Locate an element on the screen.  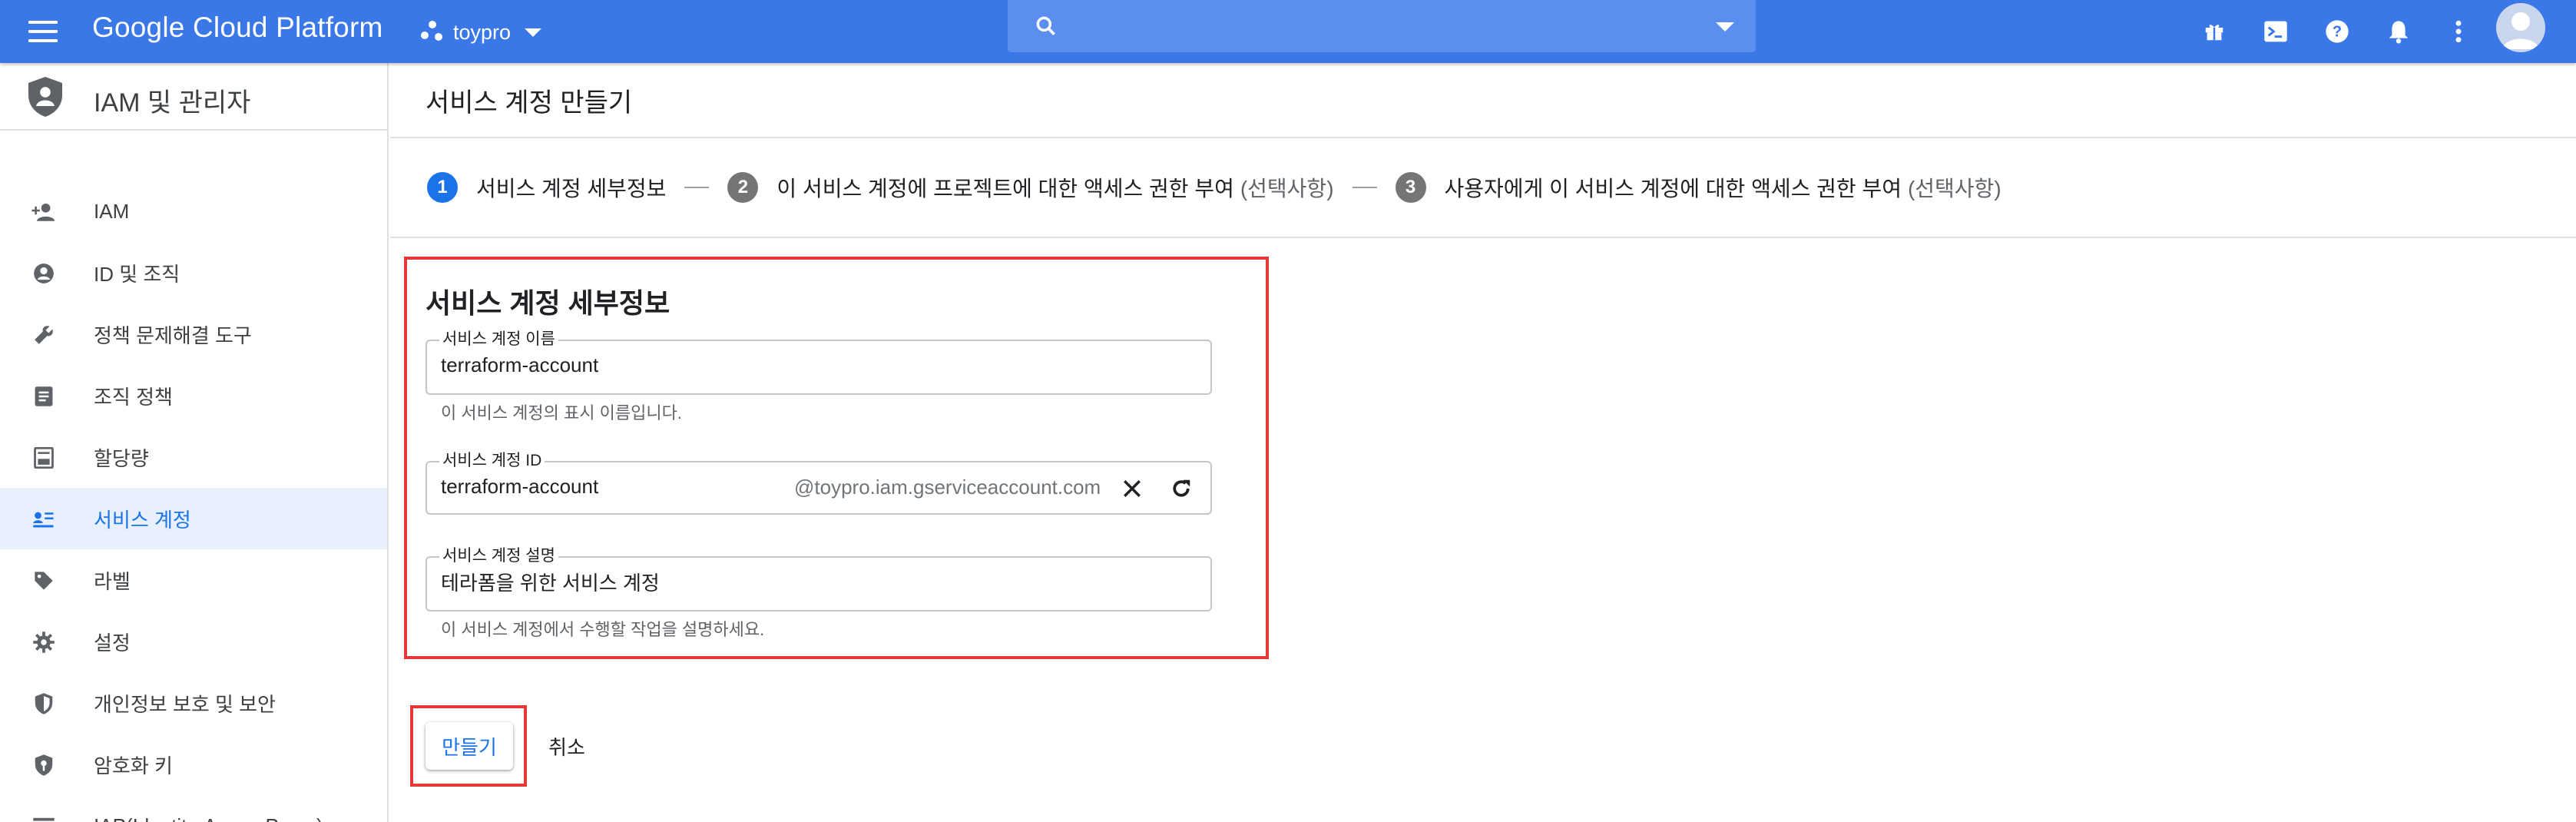
service-account-id-input is located at coordinates (610, 487).